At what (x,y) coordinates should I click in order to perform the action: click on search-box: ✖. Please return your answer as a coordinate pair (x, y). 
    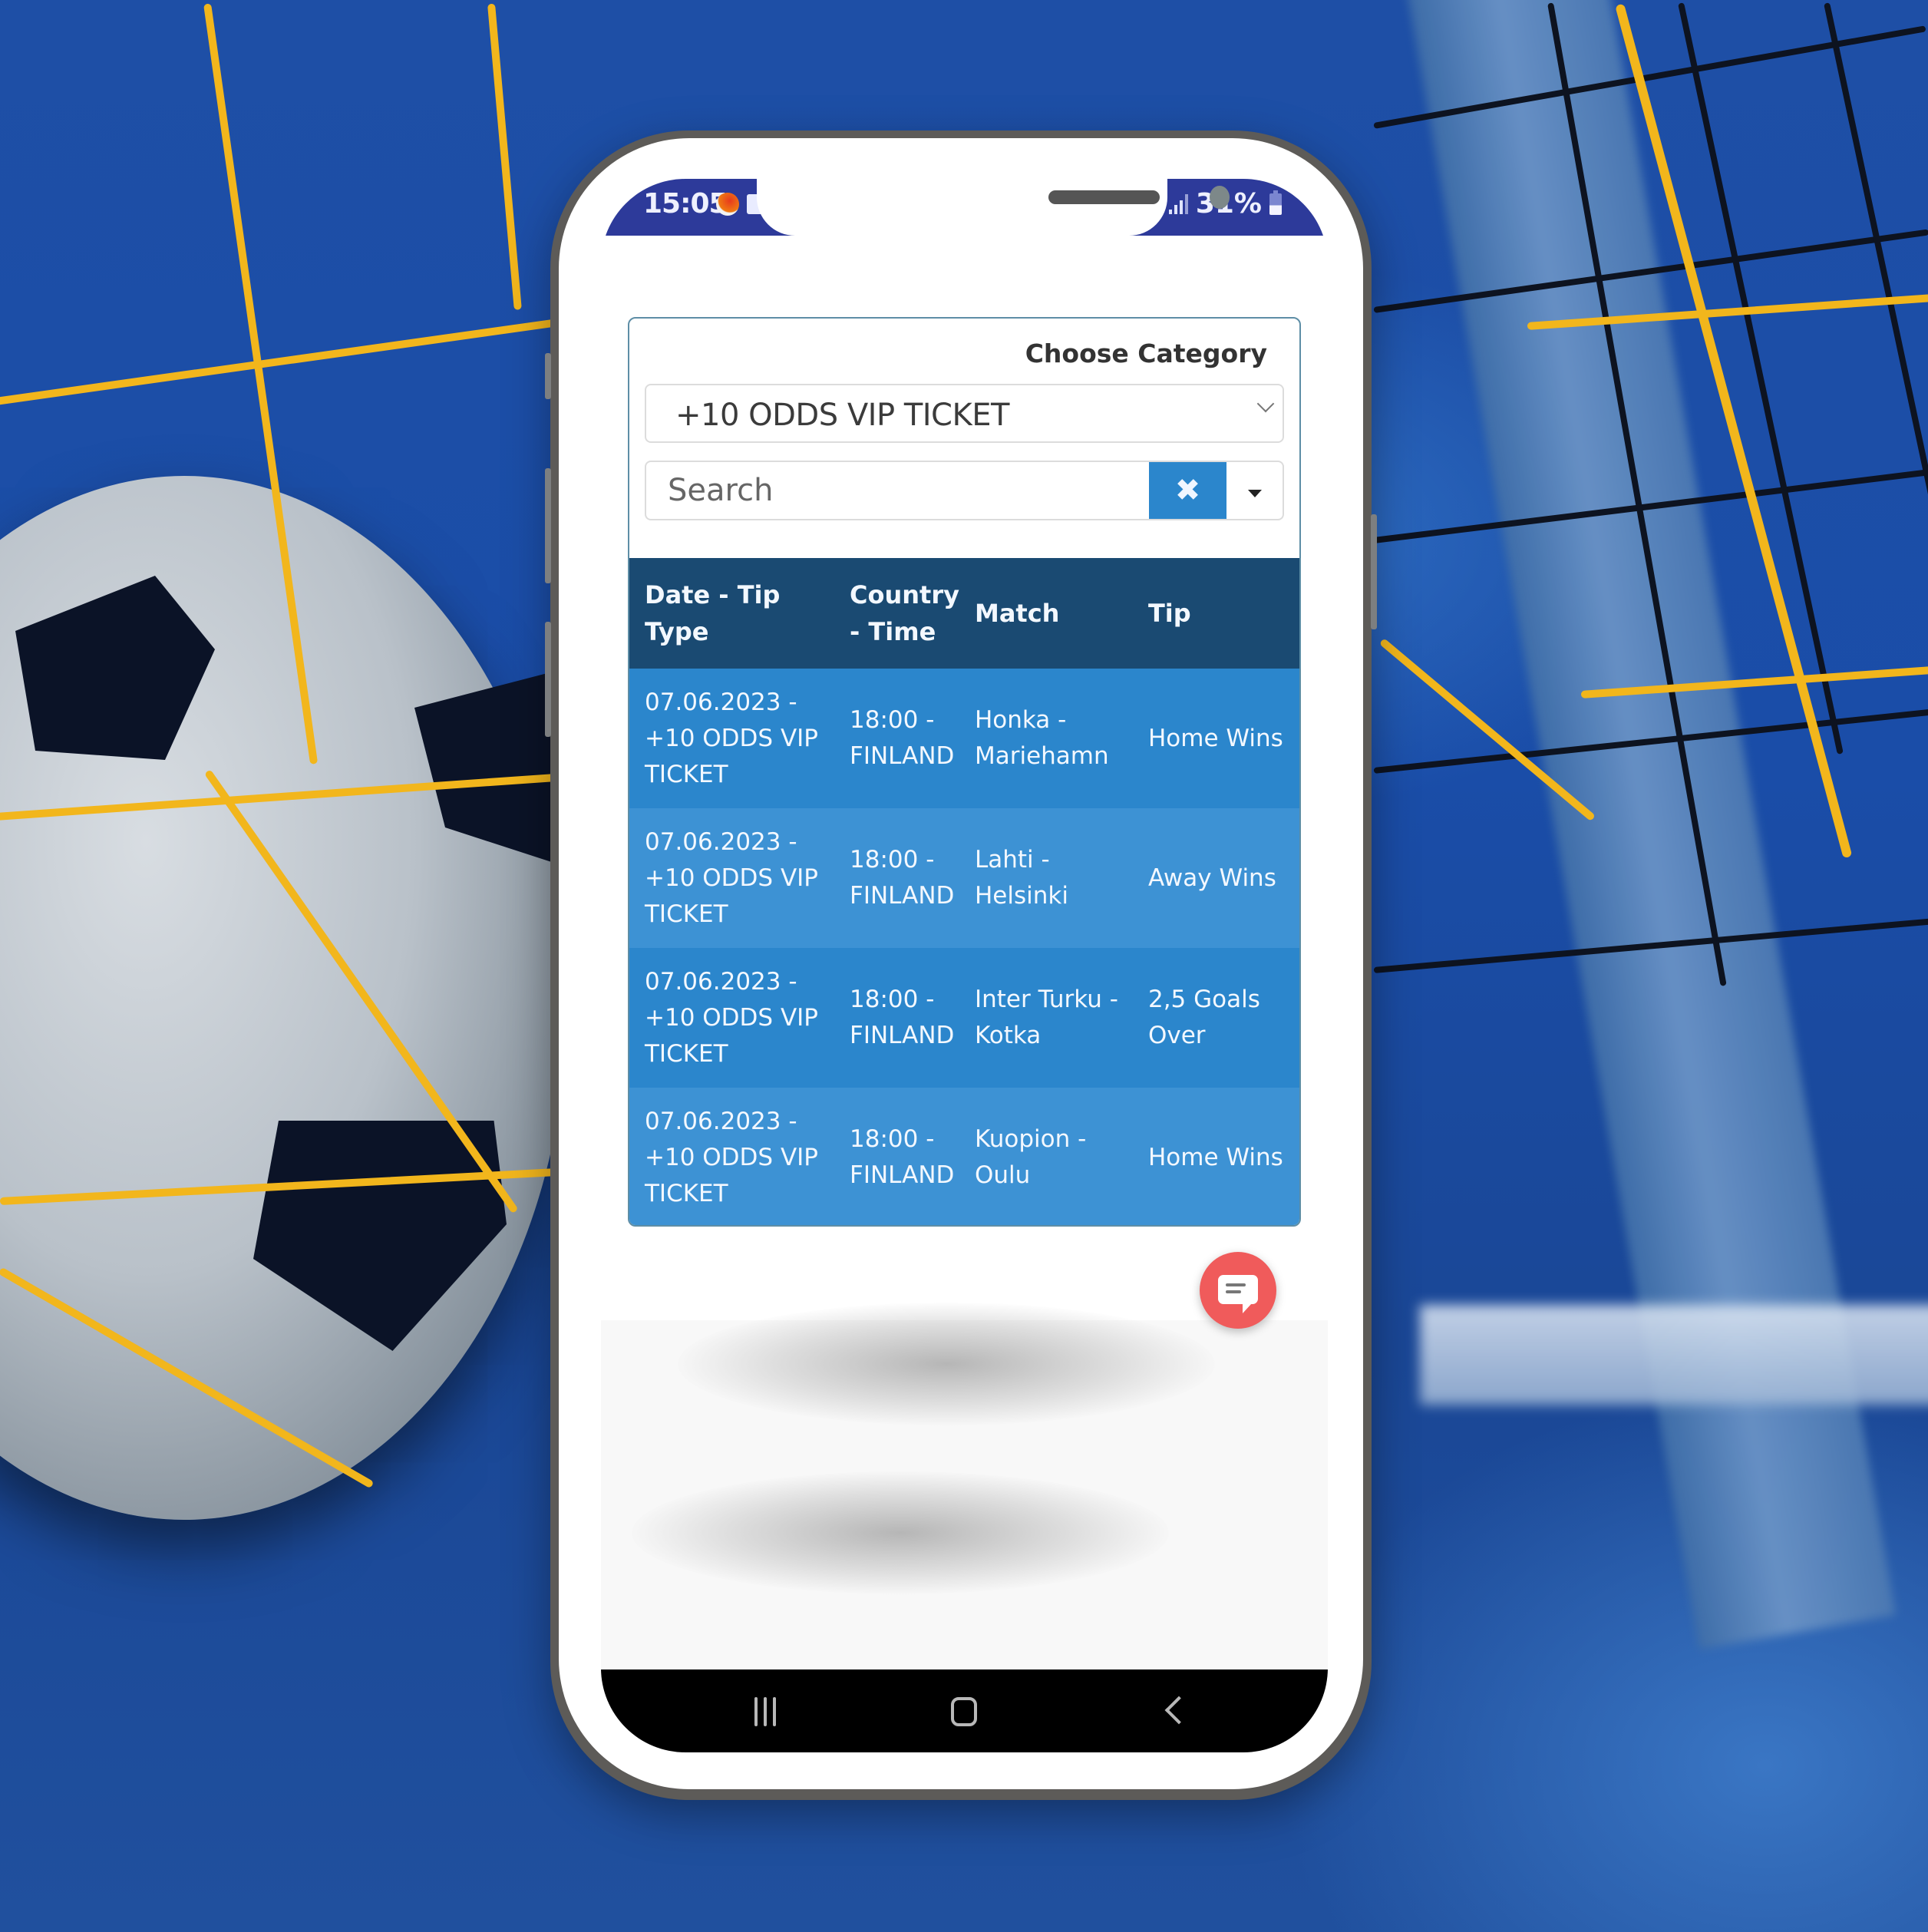
    Looking at the image, I should click on (964, 490).